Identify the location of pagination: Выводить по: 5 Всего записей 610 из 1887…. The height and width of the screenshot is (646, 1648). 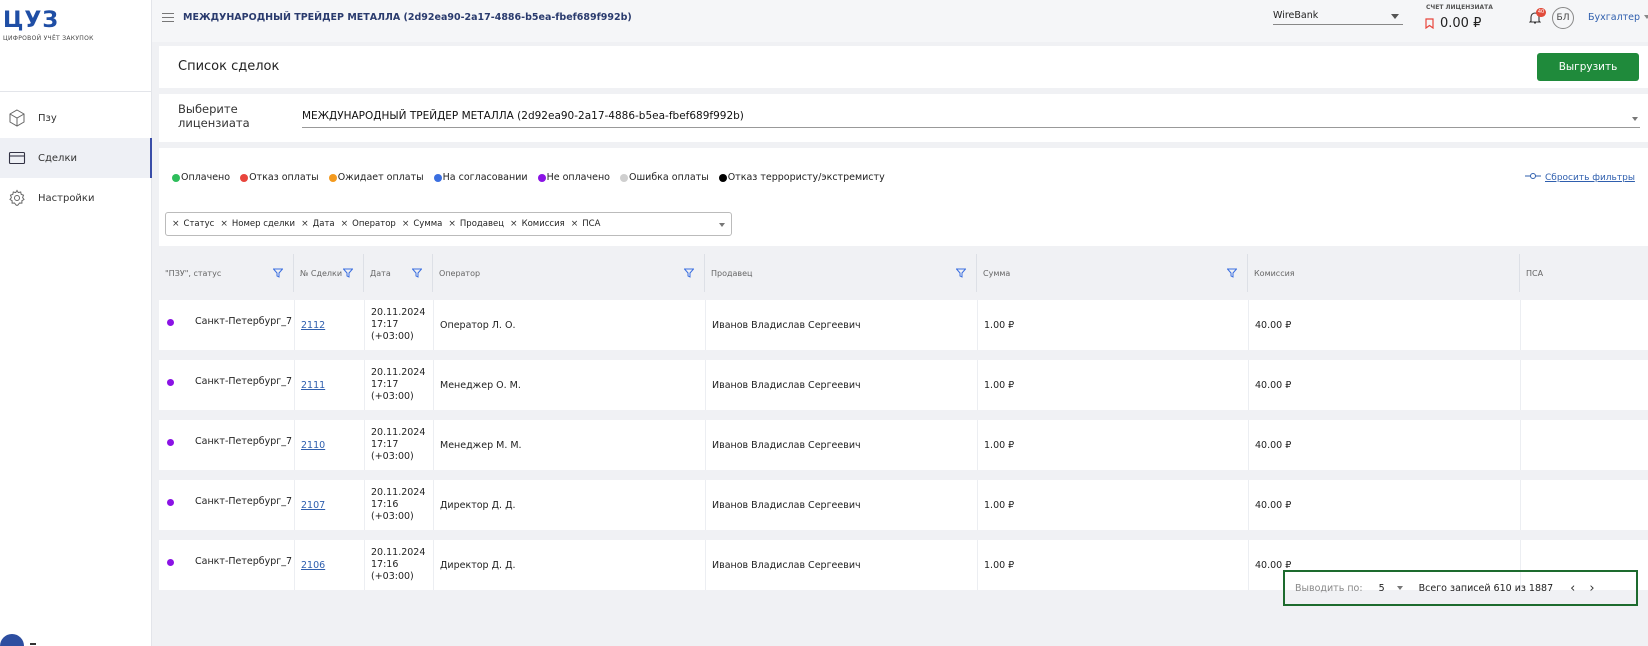
(1460, 588).